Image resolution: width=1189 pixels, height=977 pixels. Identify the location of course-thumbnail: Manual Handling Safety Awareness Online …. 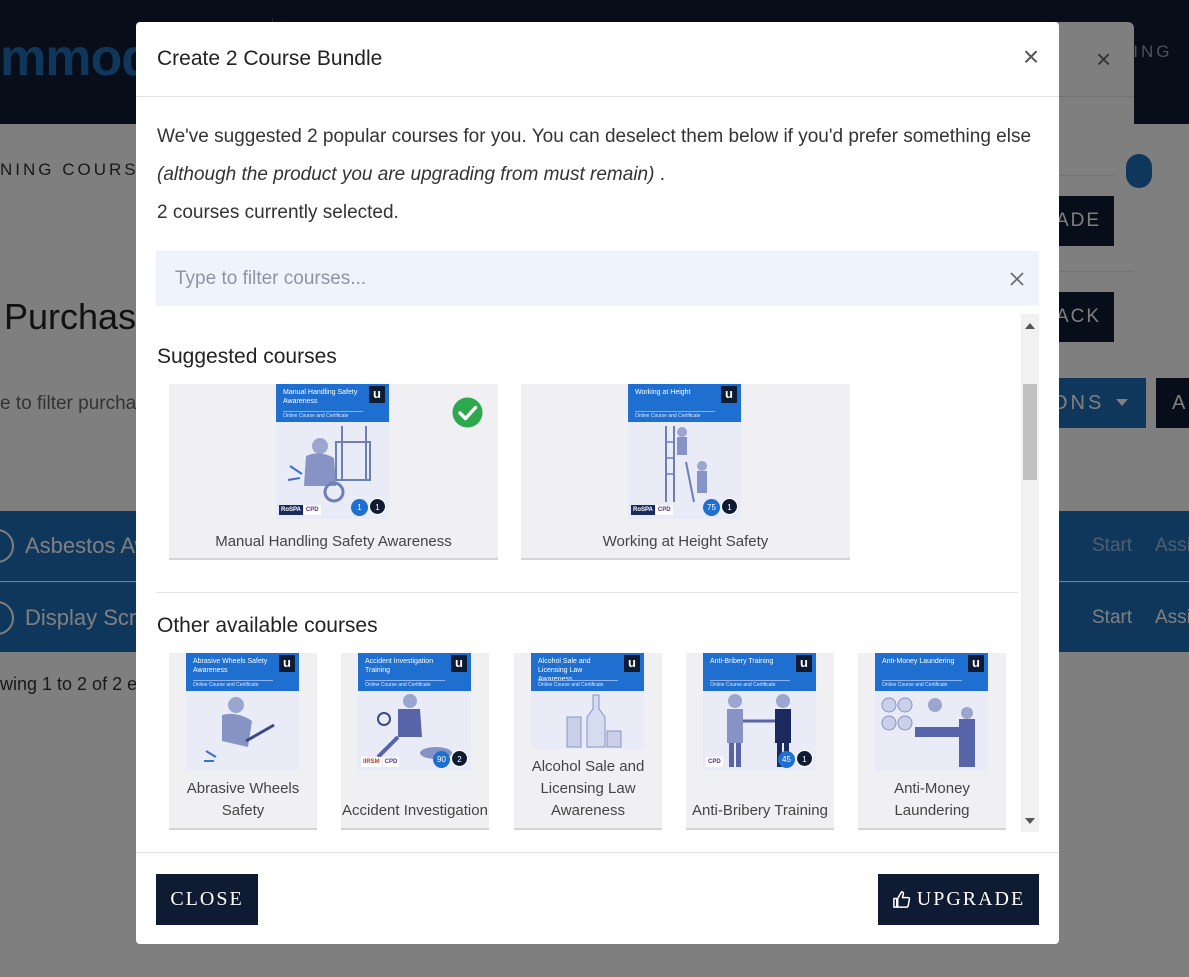
(332, 451).